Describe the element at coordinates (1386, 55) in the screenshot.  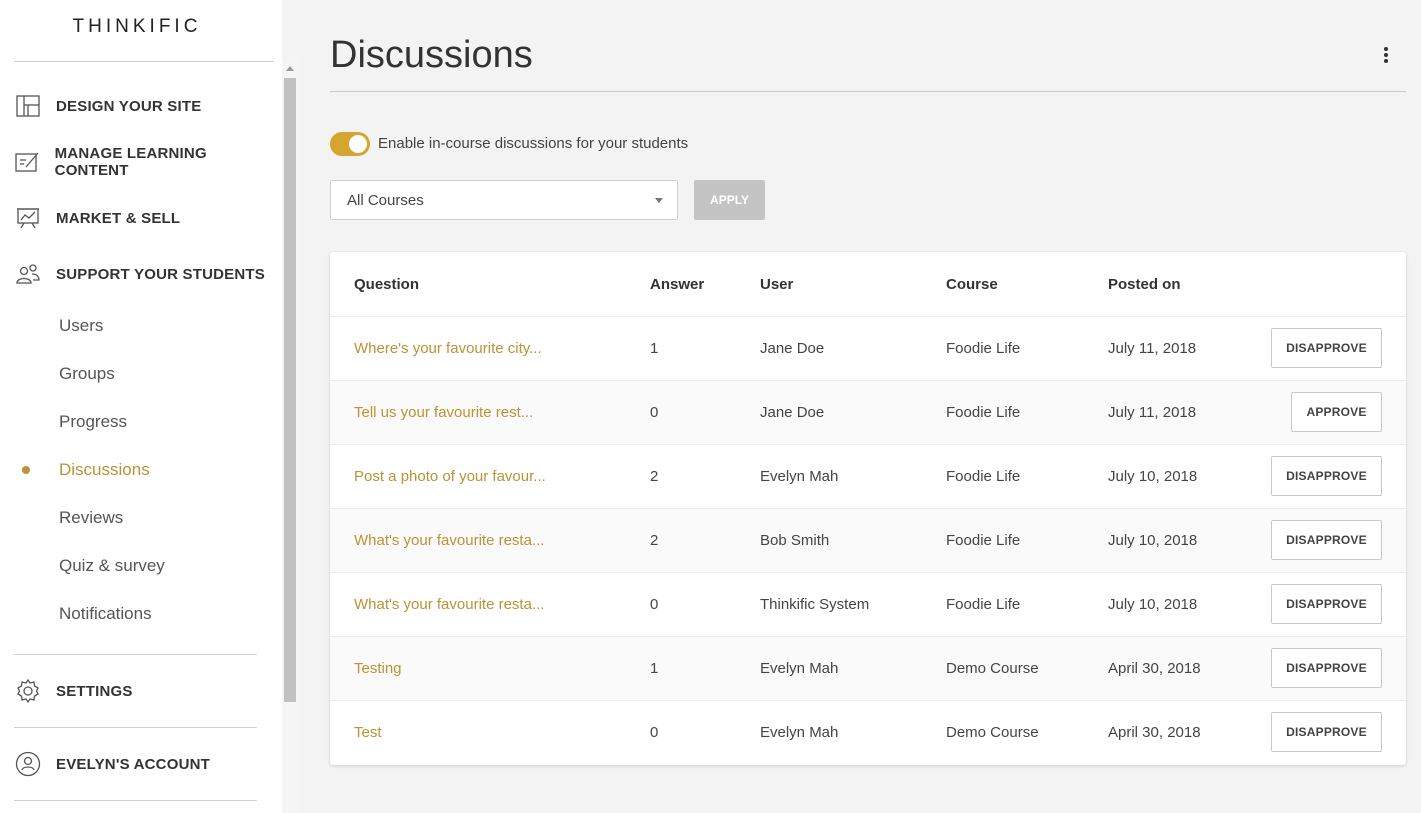
I see `more-options-icon` at that location.